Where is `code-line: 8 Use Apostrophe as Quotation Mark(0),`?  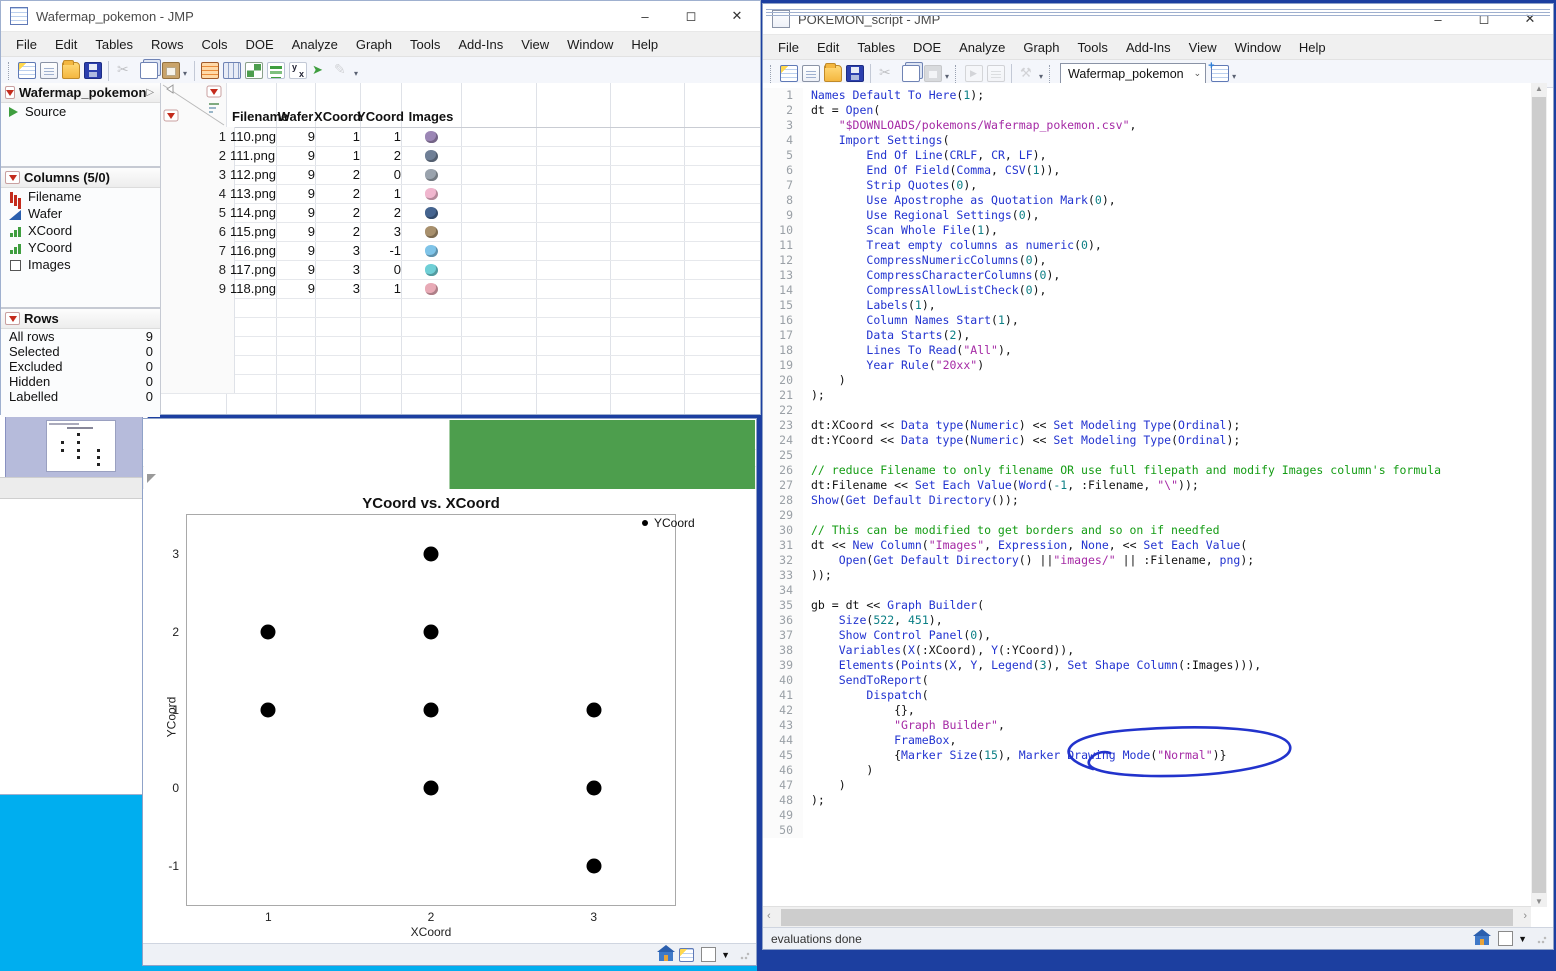
code-line: 8 Use Apostrophe as Quotation Mark(0), is located at coordinates (1147, 200).